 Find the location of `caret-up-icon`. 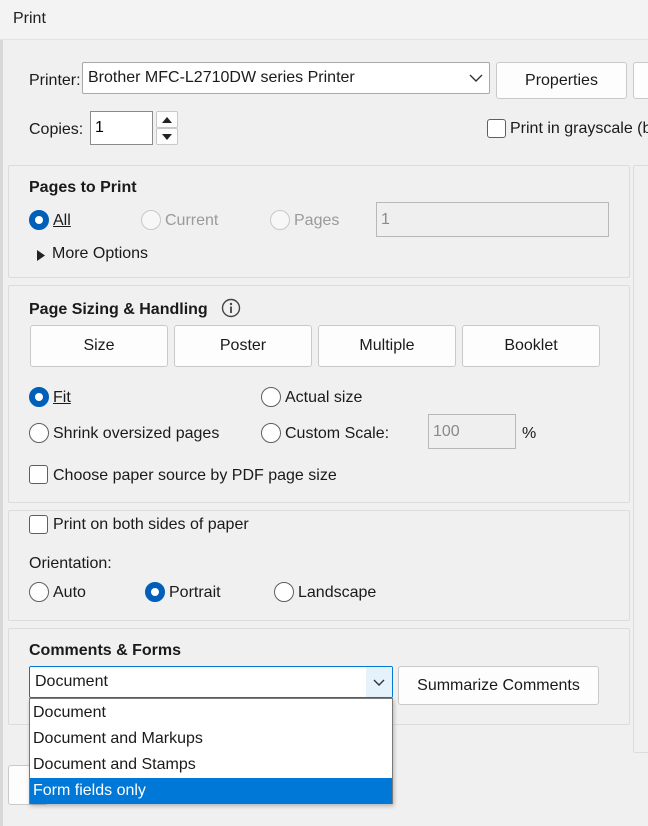

caret-up-icon is located at coordinates (167, 119).